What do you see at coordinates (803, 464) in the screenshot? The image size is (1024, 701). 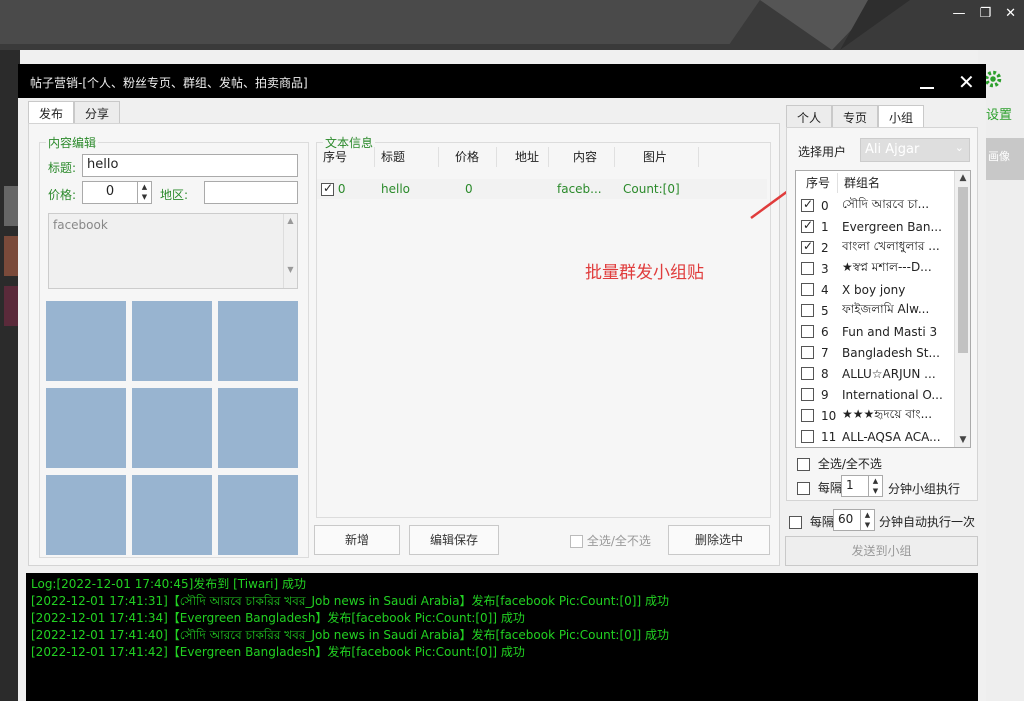 I see `group-select-all-checkbox` at bounding box center [803, 464].